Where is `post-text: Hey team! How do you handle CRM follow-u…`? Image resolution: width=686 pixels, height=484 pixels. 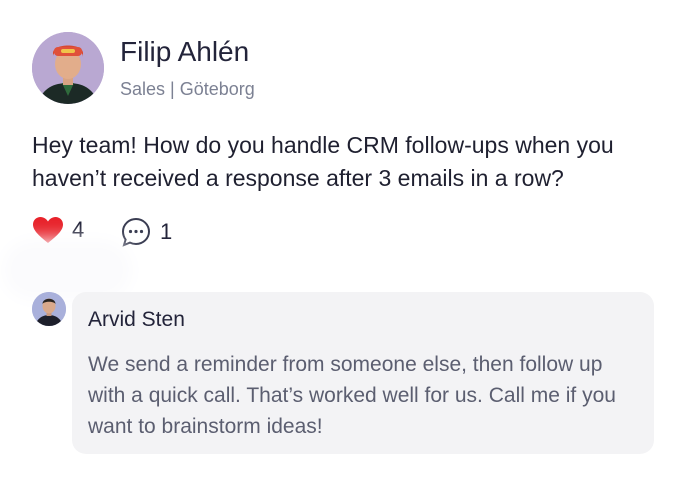
post-text: Hey team! How do you handle CRM follow-u… is located at coordinates (323, 161).